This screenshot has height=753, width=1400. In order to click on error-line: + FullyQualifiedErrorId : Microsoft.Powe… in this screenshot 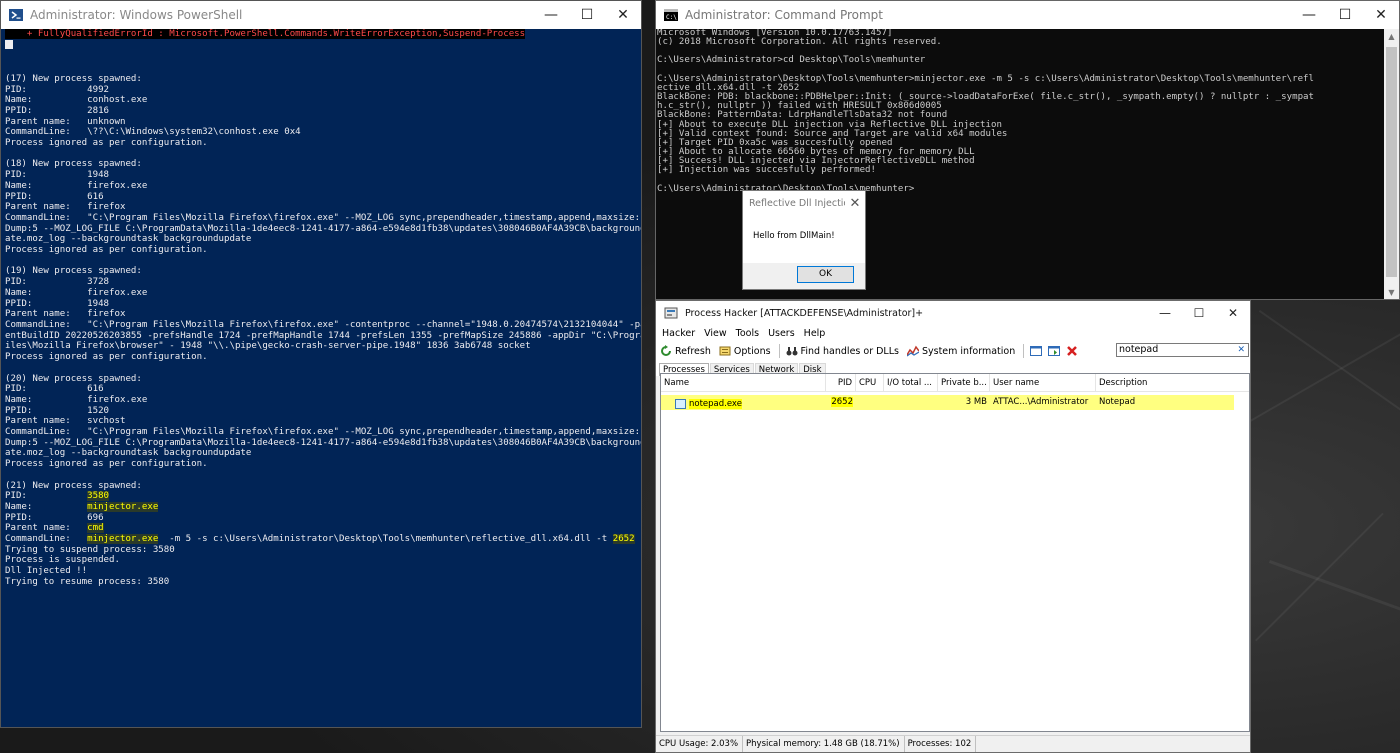, I will do `click(265, 34)`.